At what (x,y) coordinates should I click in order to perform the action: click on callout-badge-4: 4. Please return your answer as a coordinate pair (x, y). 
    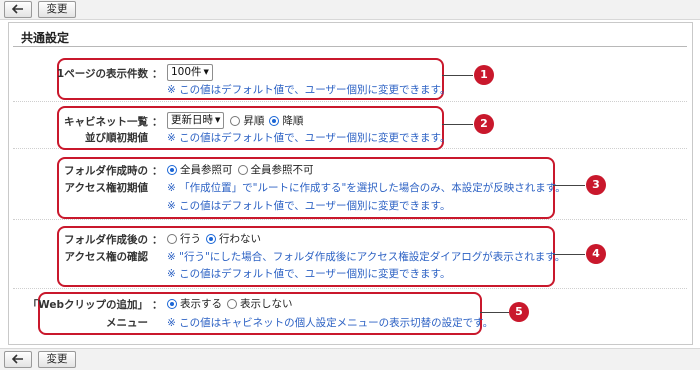
    Looking at the image, I should click on (596, 254).